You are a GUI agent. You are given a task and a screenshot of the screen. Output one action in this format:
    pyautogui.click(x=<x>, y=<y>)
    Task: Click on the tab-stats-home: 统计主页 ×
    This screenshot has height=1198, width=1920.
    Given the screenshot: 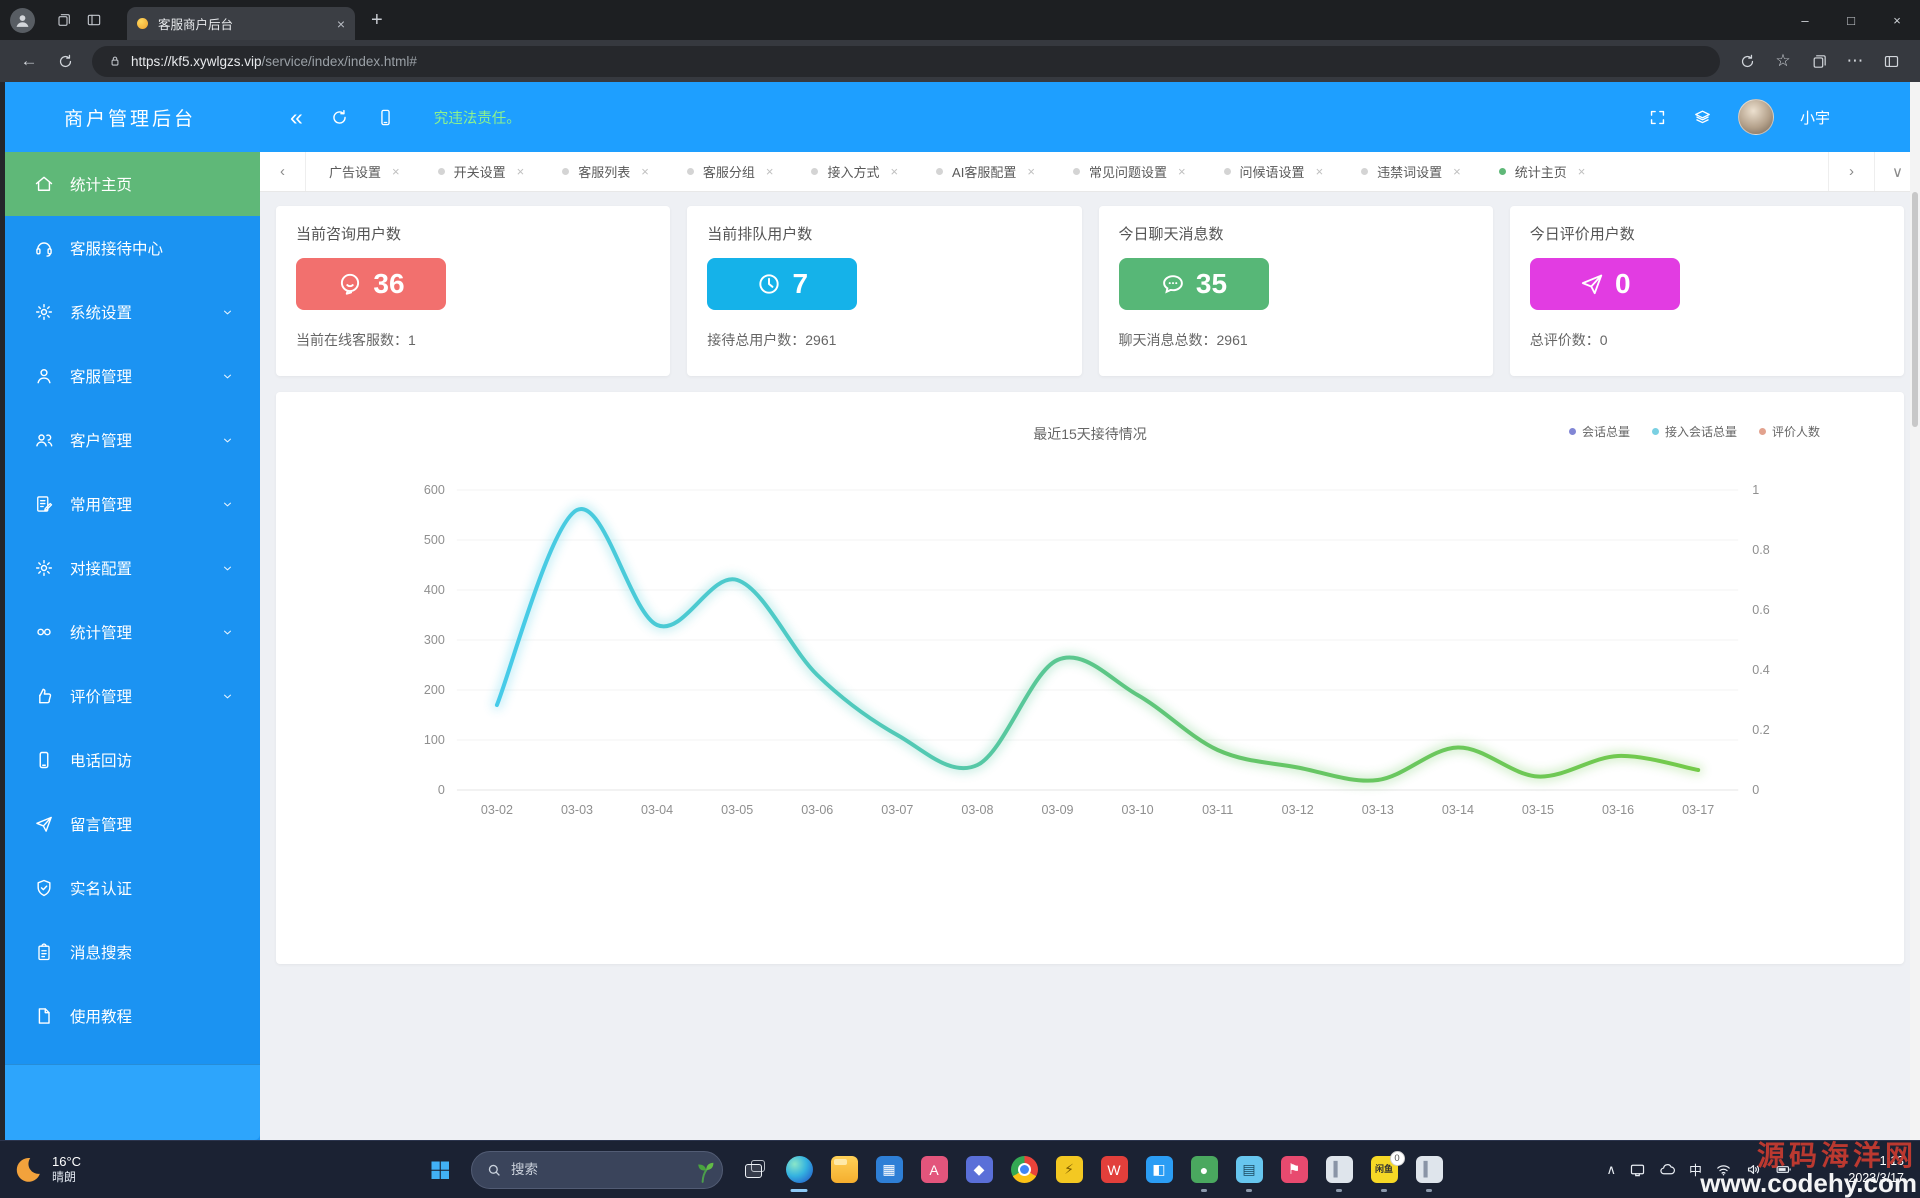 What is the action you would take?
    pyautogui.click(x=1542, y=171)
    